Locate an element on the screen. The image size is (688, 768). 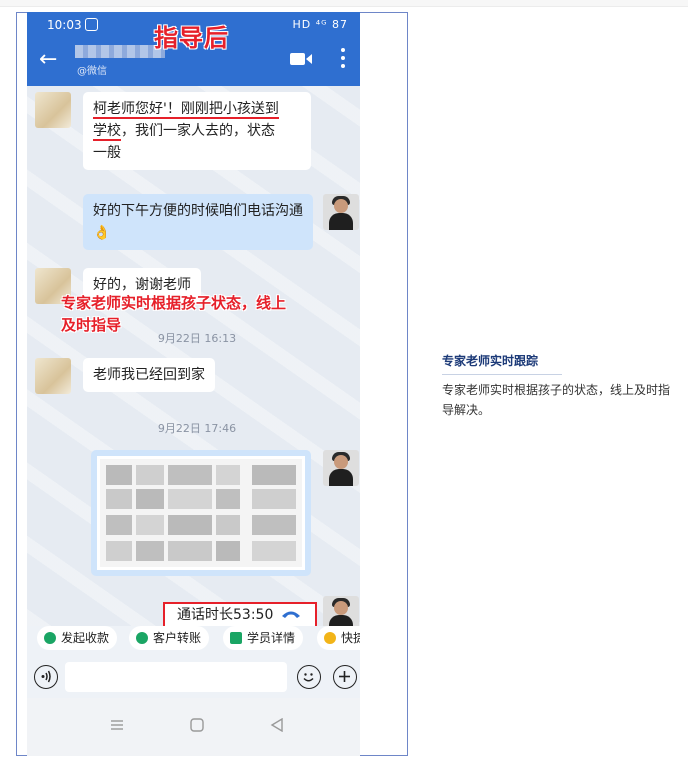
contact-subtitle: @微信 is located at coordinates (92, 71).